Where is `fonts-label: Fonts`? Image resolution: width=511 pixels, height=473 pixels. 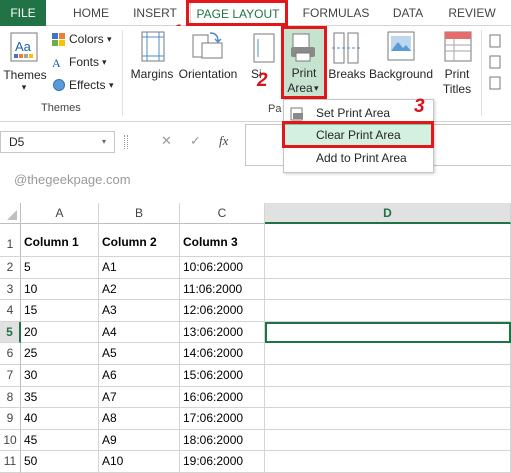 fonts-label: Fonts is located at coordinates (84, 62).